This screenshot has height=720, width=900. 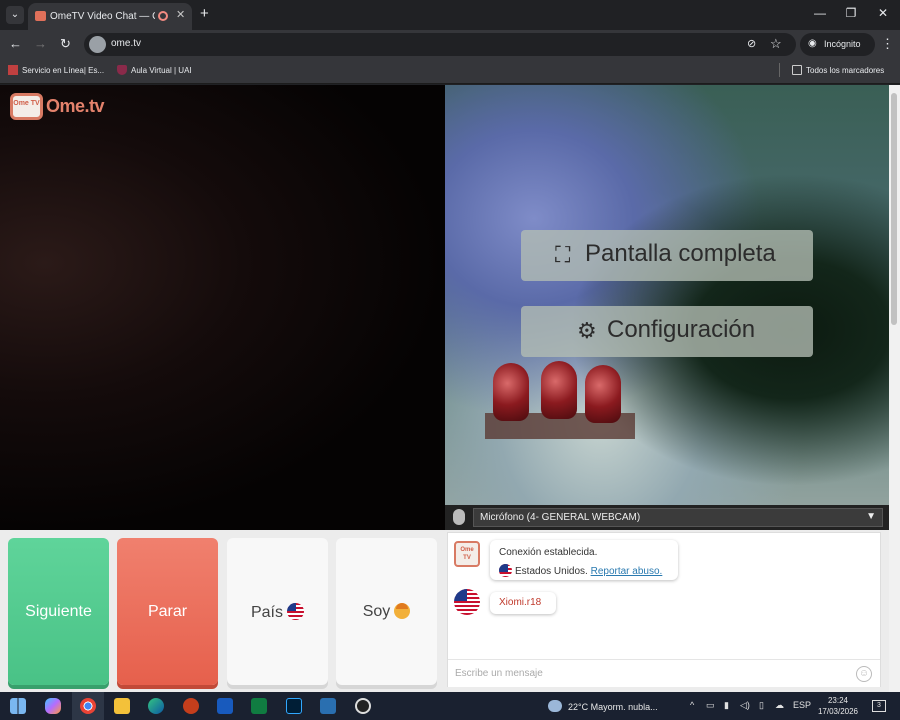 I want to click on store-icon, so click(x=328, y=706).